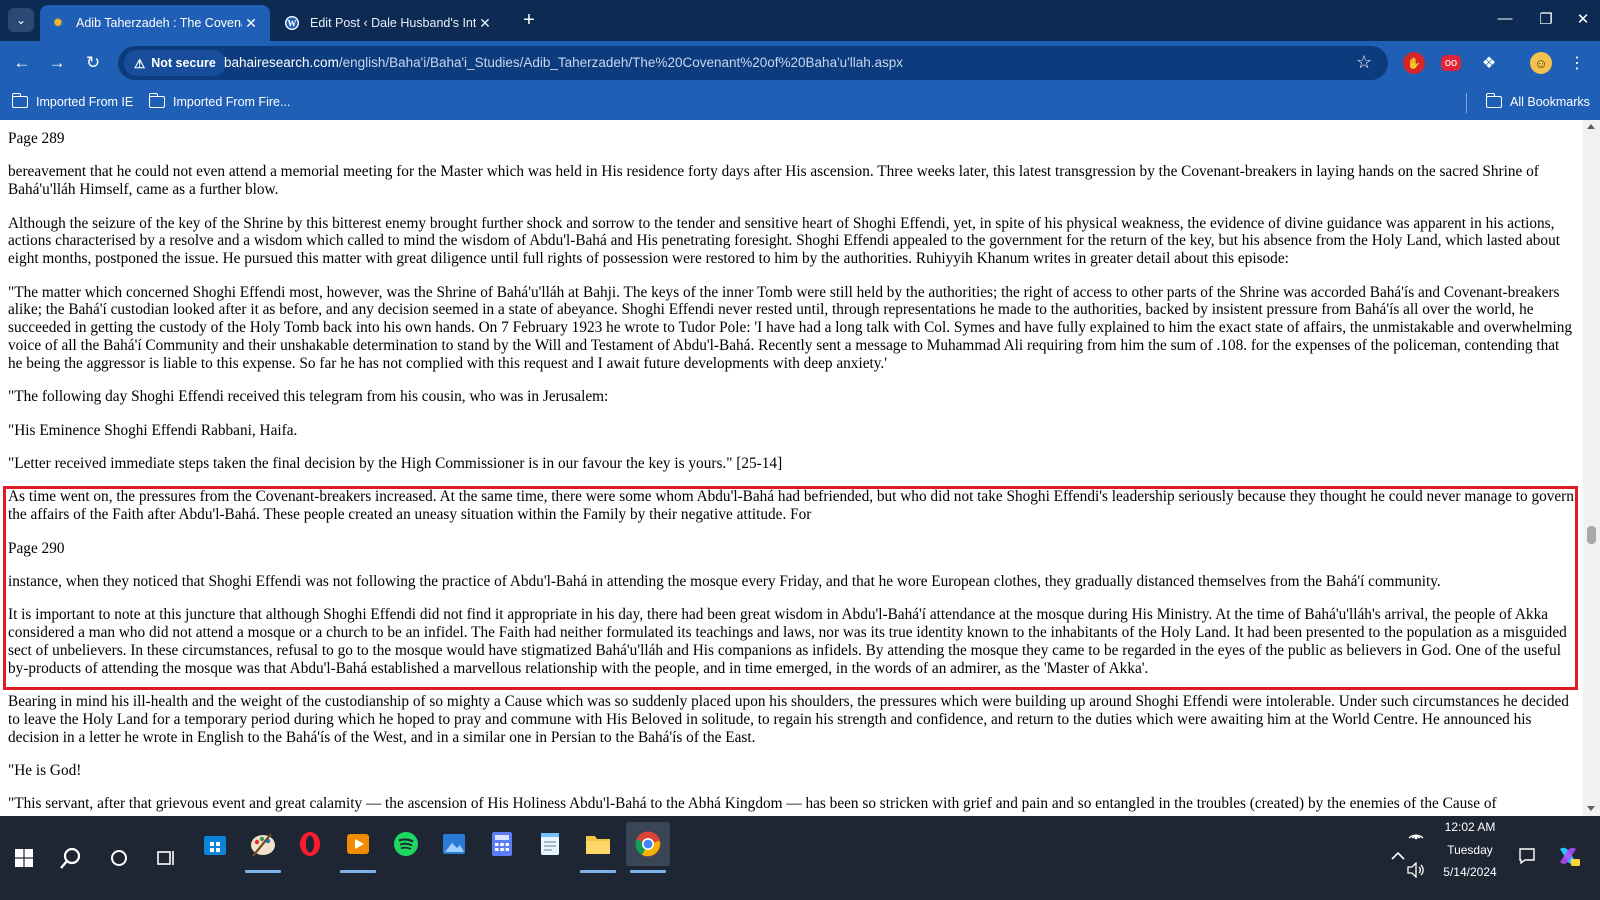  I want to click on scrollbar-thumb, so click(1591, 535).